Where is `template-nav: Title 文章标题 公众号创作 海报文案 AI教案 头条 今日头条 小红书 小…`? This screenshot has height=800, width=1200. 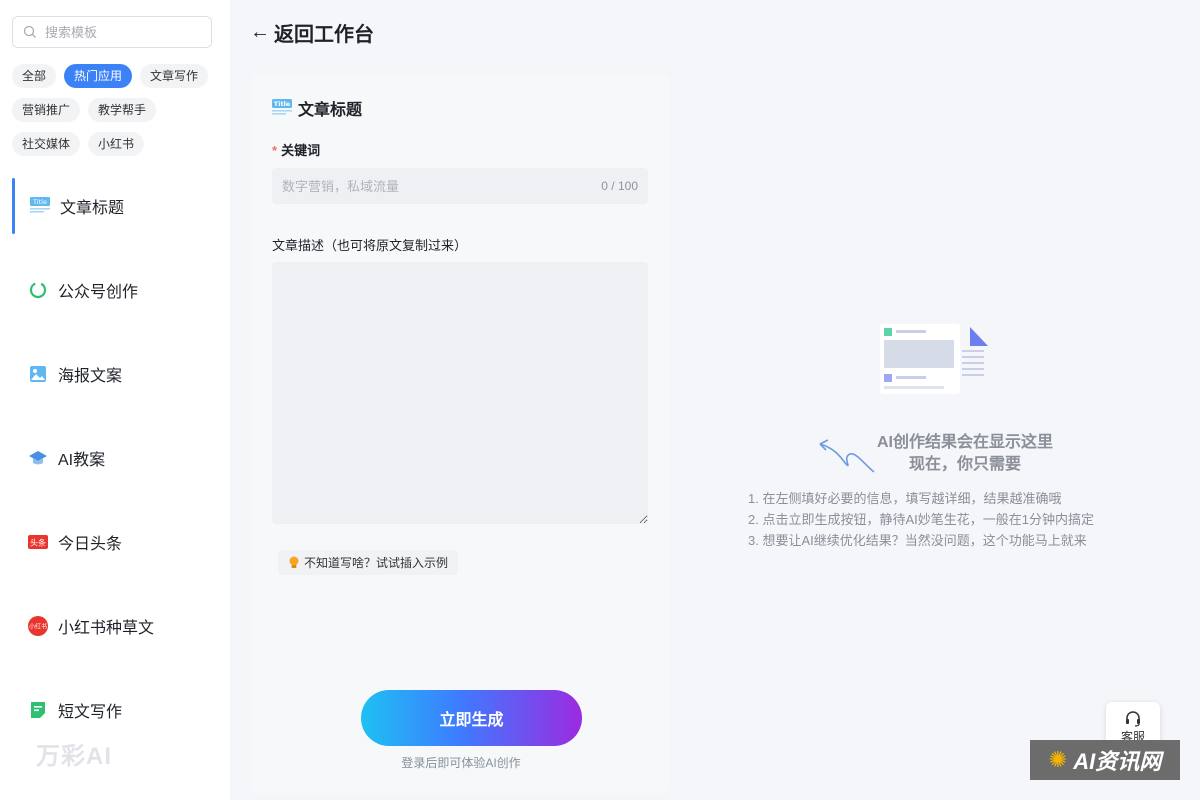 template-nav: Title 文章标题 公众号创作 海报文案 AI教案 头条 今日头条 小红书 小… is located at coordinates (117, 472).